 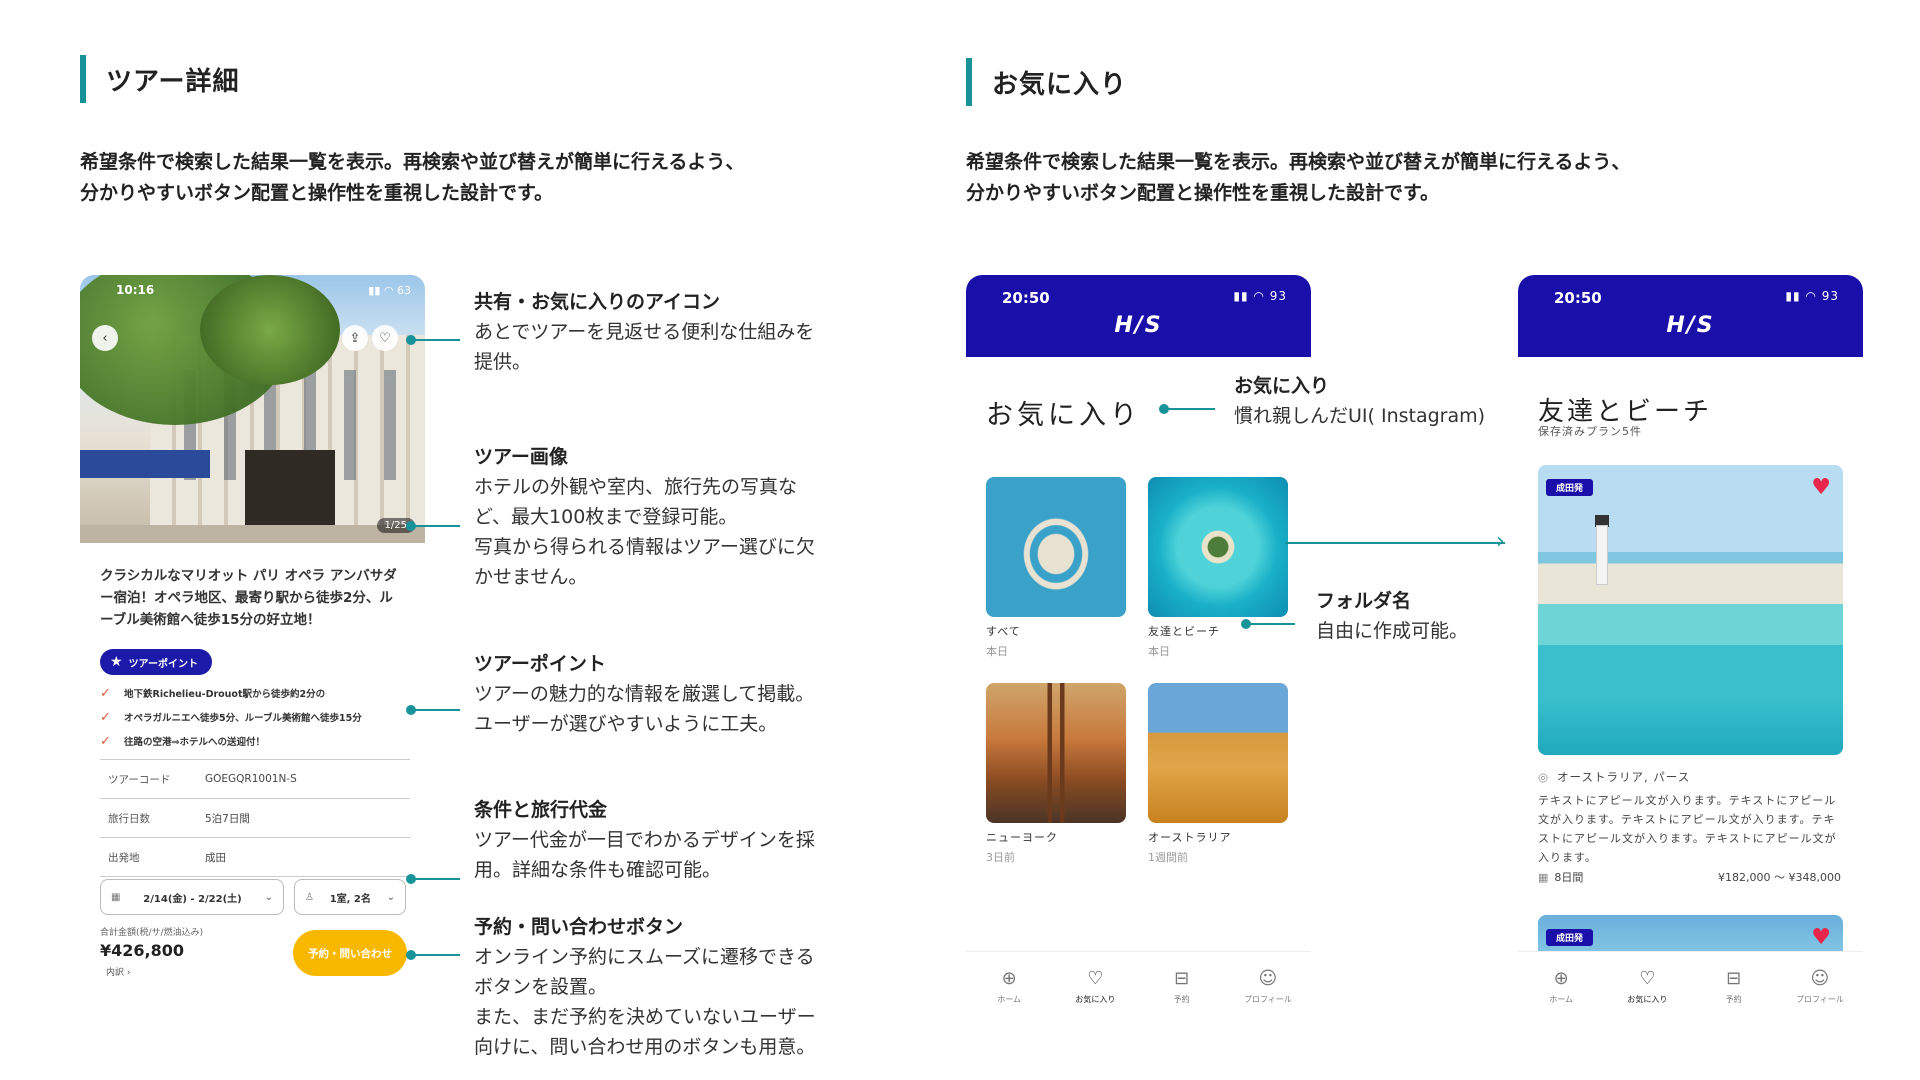 What do you see at coordinates (1395, 543) in the screenshot?
I see `arrow-line` at bounding box center [1395, 543].